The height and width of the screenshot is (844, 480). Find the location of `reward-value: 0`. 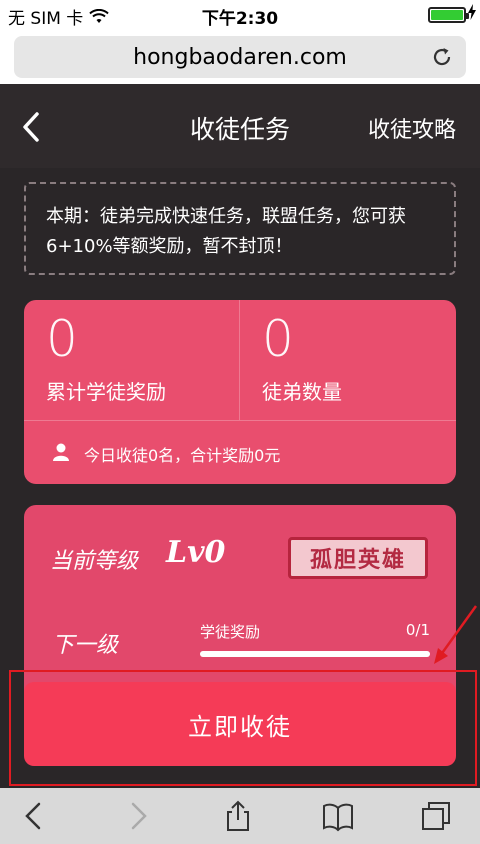

reward-value: 0 is located at coordinates (62, 339).